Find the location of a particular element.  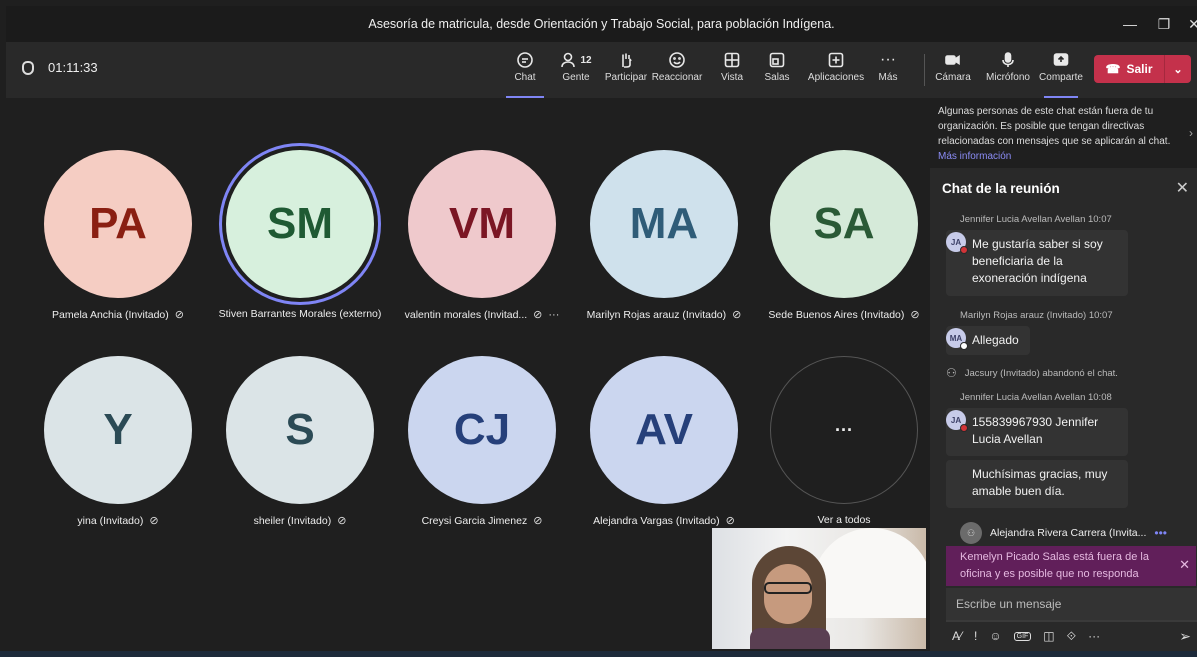

avatar: CJ is located at coordinates (482, 430).